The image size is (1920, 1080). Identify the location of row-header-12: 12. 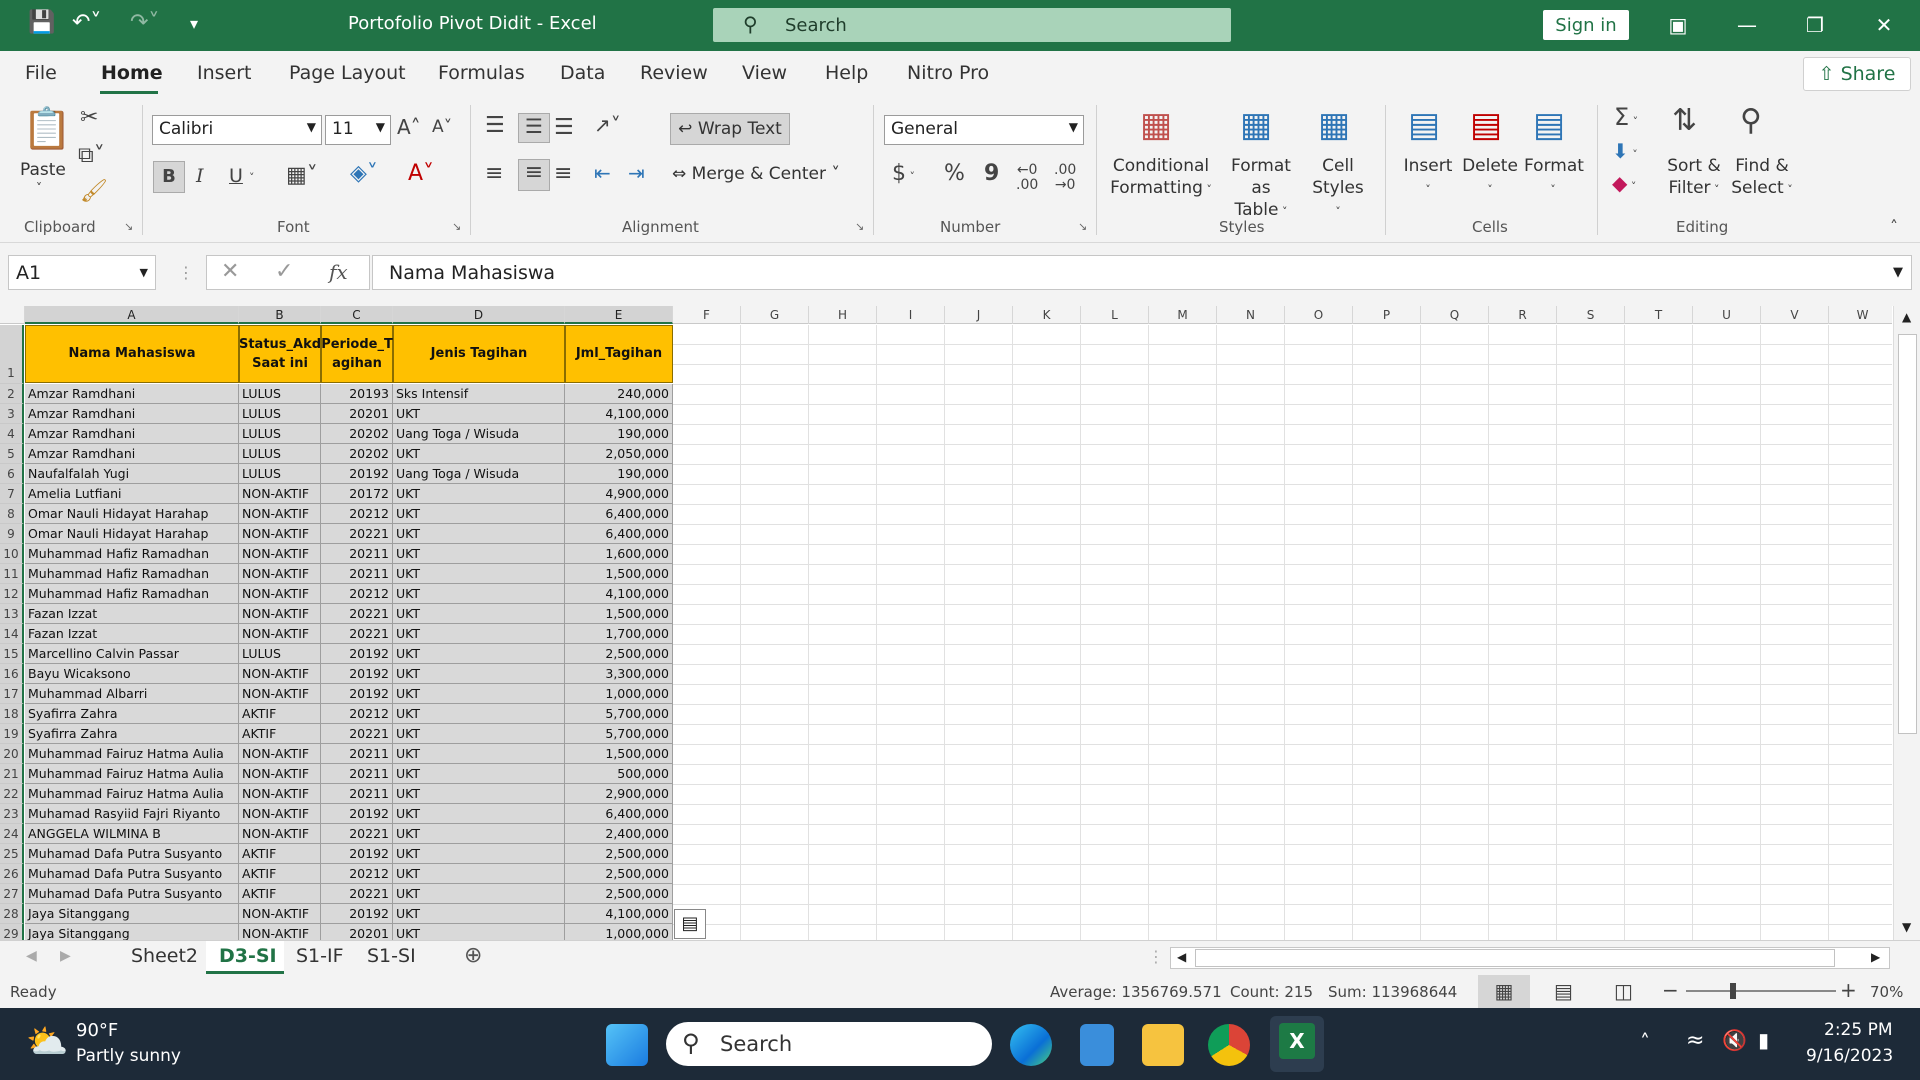
(12, 594).